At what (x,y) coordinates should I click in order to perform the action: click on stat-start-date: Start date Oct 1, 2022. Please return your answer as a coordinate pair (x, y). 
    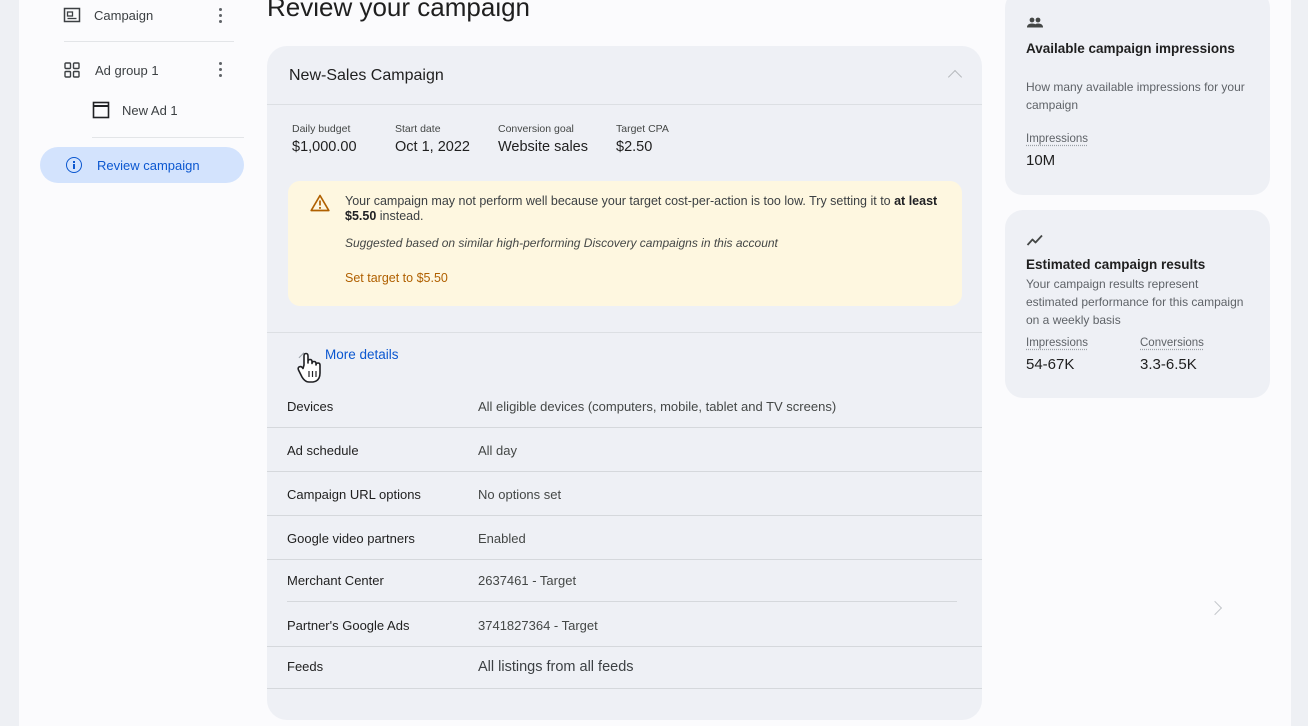
    Looking at the image, I should click on (432, 139).